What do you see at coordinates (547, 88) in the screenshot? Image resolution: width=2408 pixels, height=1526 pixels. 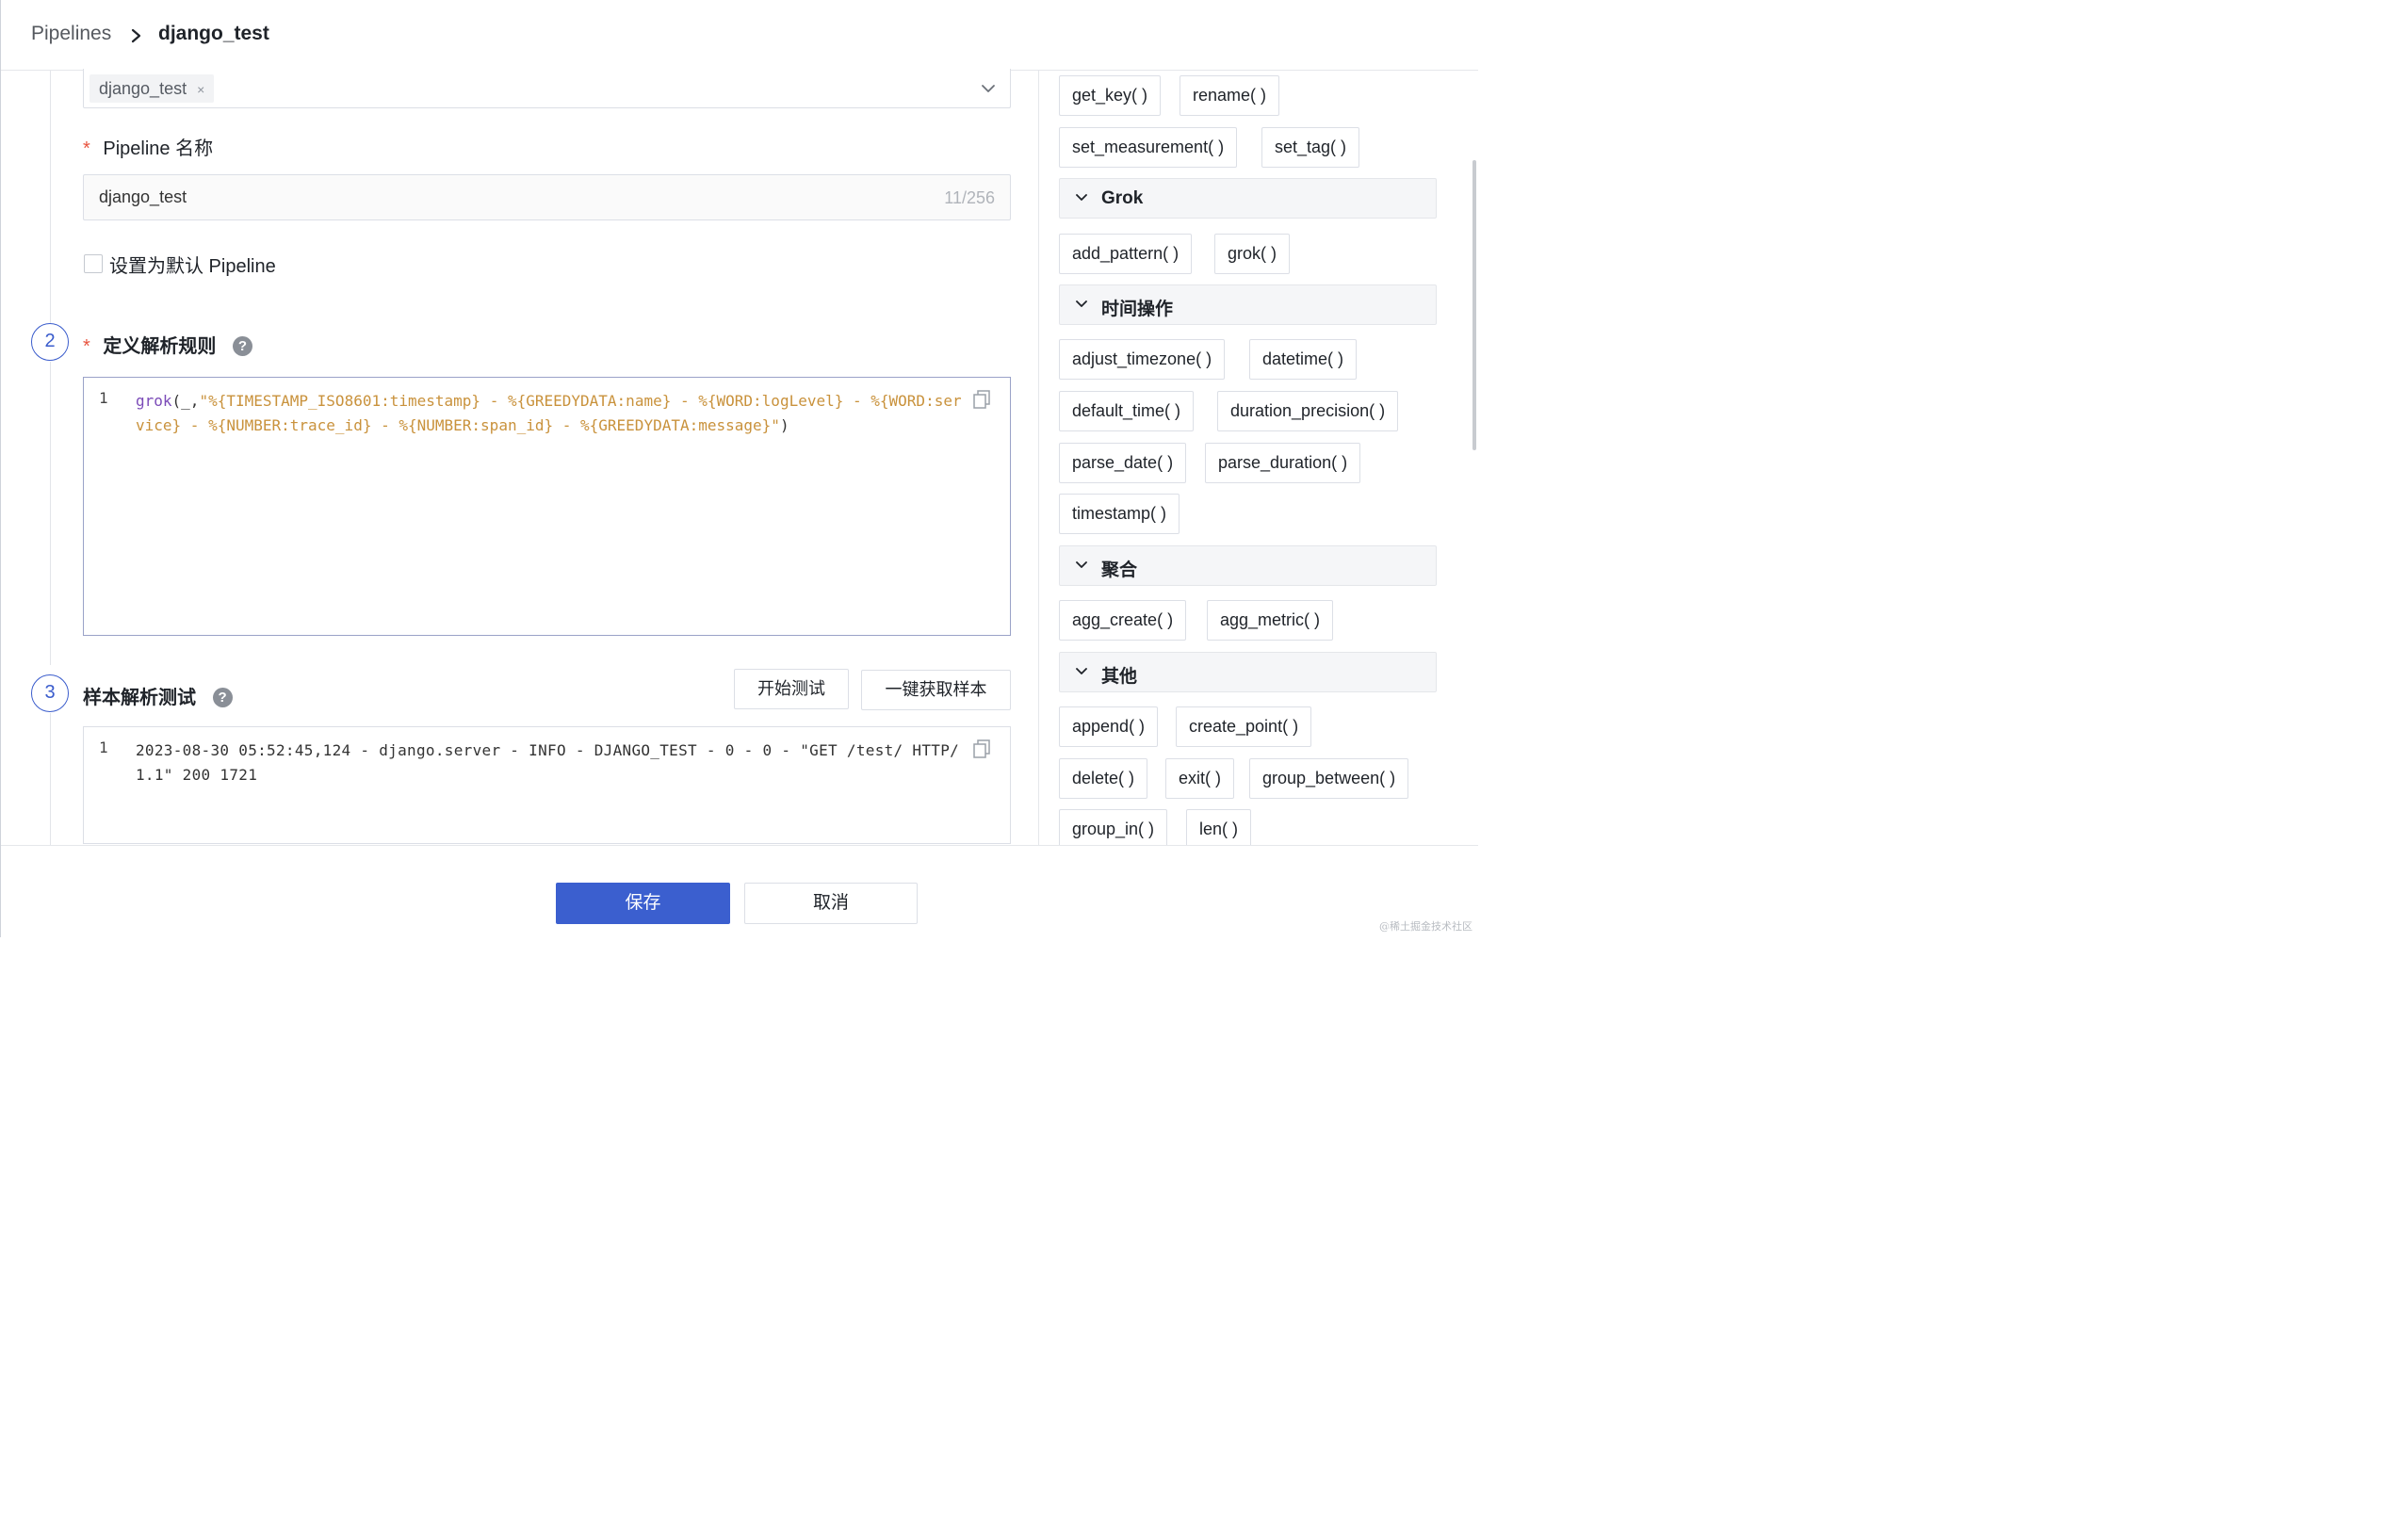 I see `source-select: django_test ×` at bounding box center [547, 88].